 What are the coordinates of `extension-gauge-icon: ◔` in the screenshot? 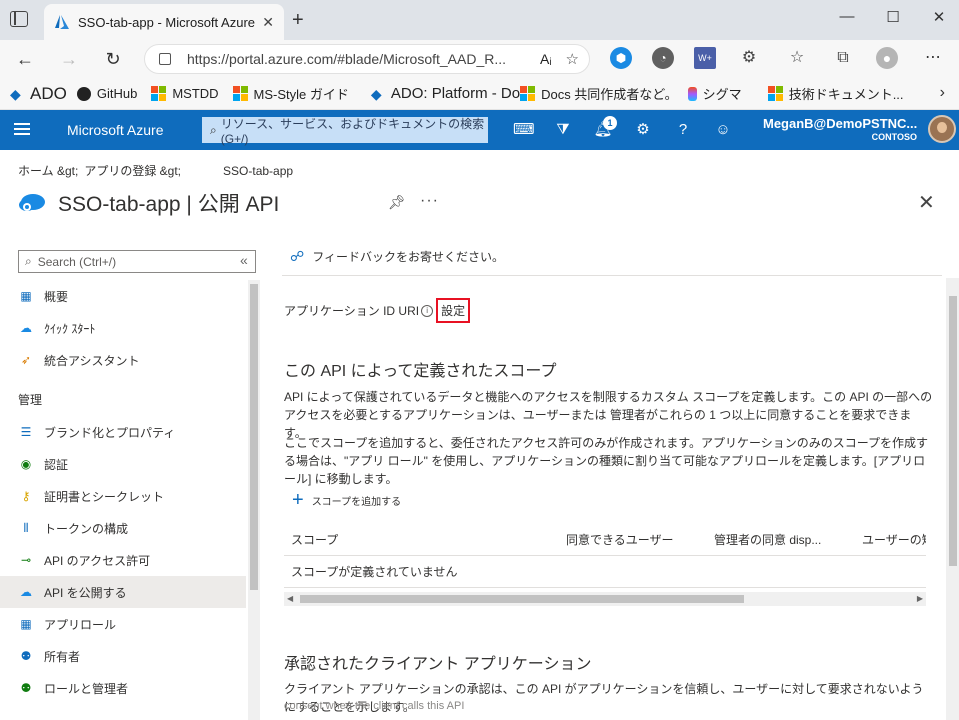 It's located at (663, 58).